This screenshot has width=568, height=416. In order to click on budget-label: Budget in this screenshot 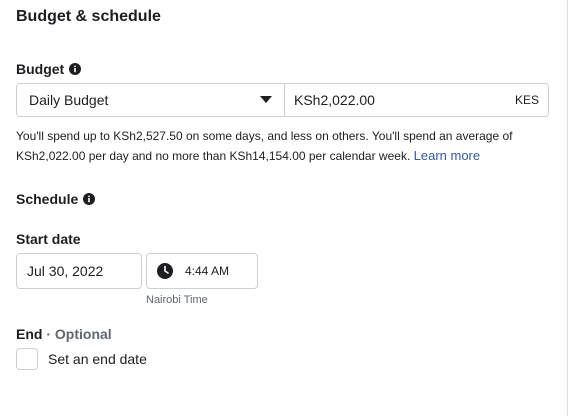, I will do `click(40, 69)`.